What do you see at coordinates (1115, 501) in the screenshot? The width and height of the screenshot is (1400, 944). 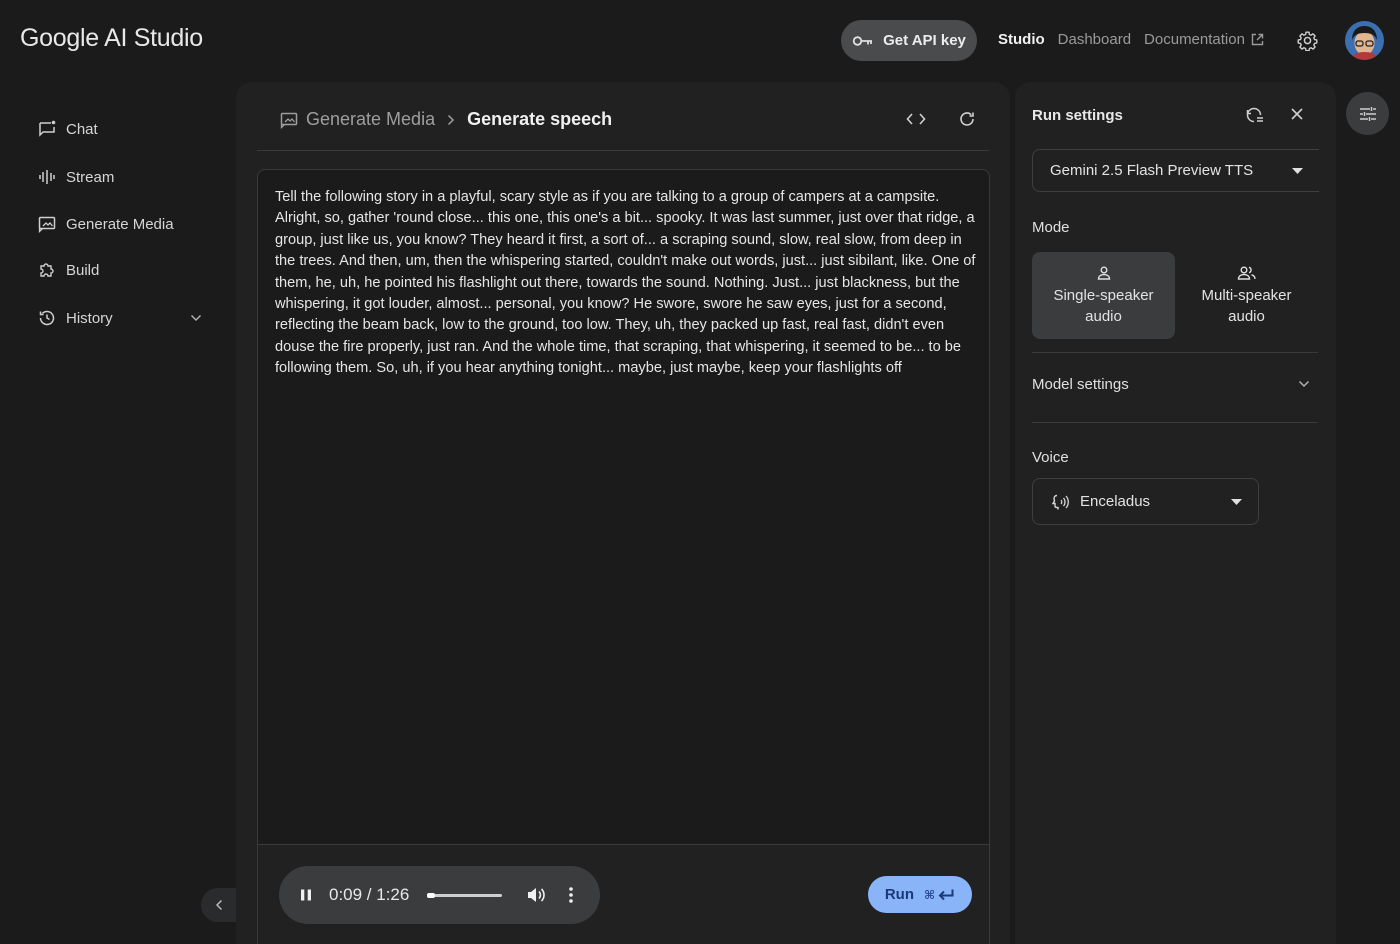 I see `voice-name: Enceladus` at bounding box center [1115, 501].